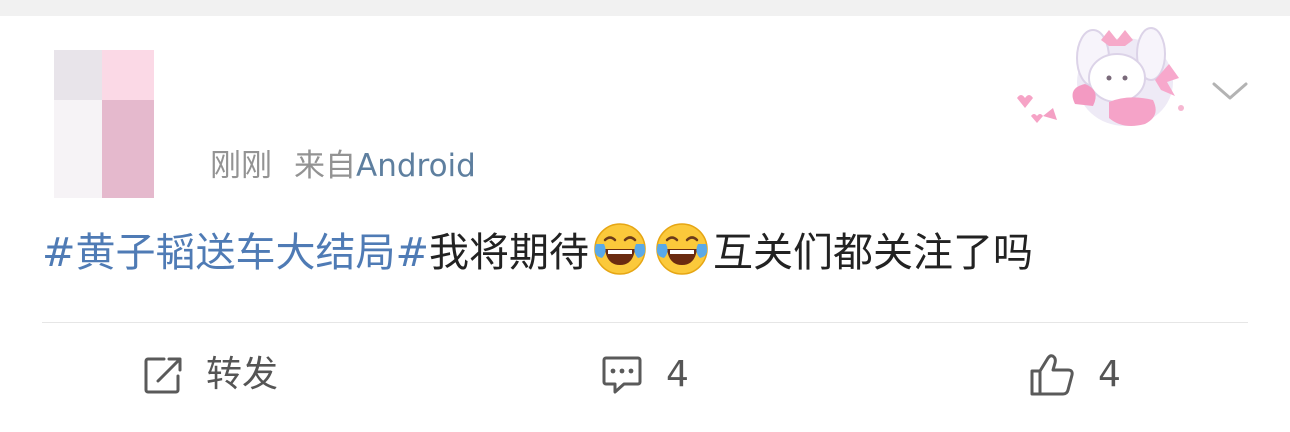 This screenshot has width=1290, height=432. Describe the element at coordinates (1100, 76) in the screenshot. I see `card-decoration-sticker` at that location.